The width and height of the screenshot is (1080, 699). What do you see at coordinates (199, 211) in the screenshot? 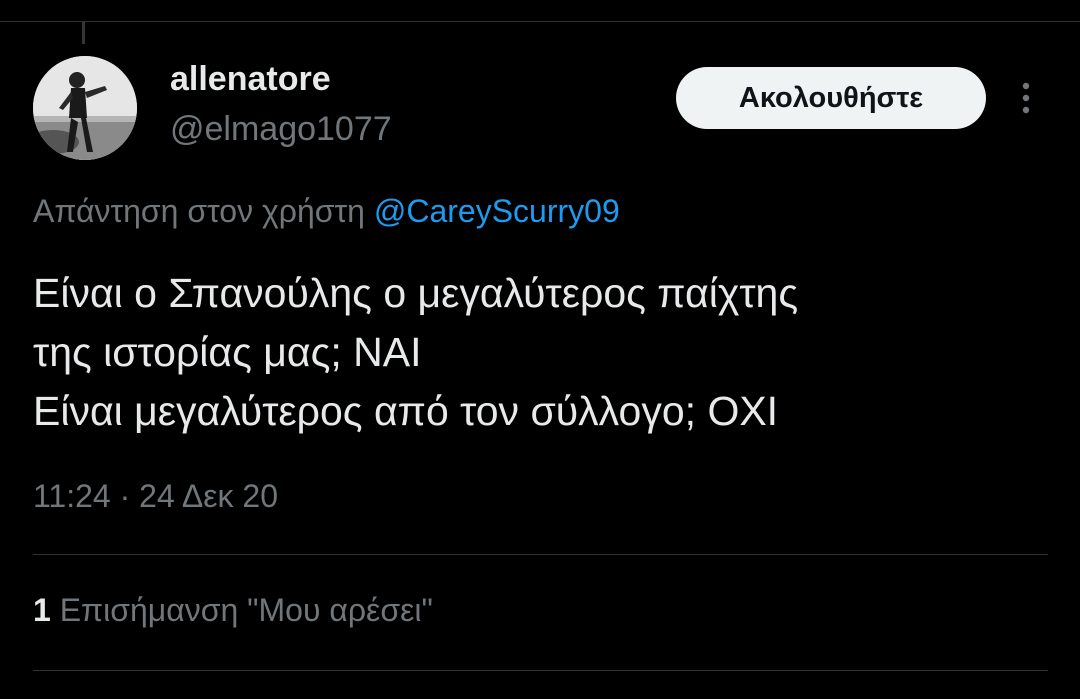
I see `reply-prefix: Απάντηση στον χρήστη` at bounding box center [199, 211].